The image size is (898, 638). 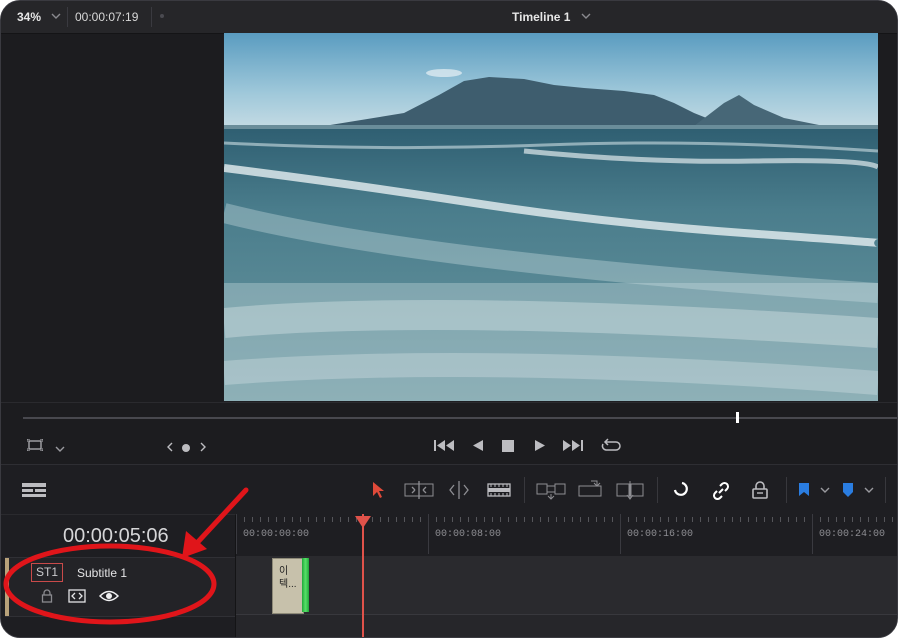 What do you see at coordinates (170, 447) in the screenshot?
I see `nav-prev-icon` at bounding box center [170, 447].